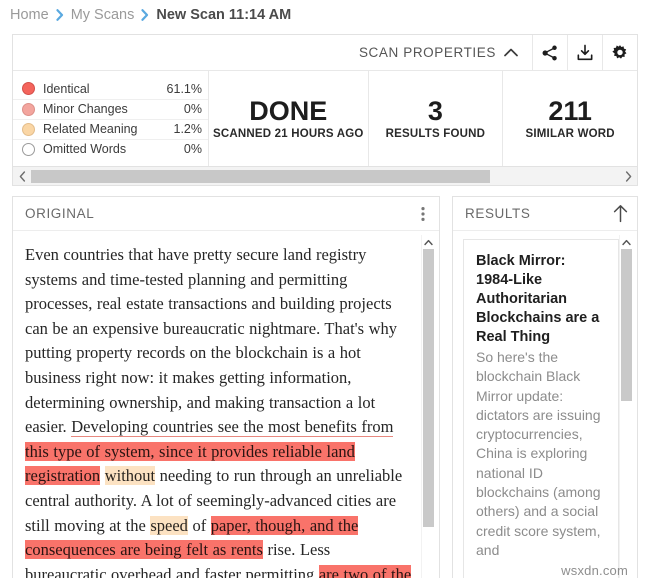 The image size is (650, 578). I want to click on legend-value: 61.1%, so click(184, 88).